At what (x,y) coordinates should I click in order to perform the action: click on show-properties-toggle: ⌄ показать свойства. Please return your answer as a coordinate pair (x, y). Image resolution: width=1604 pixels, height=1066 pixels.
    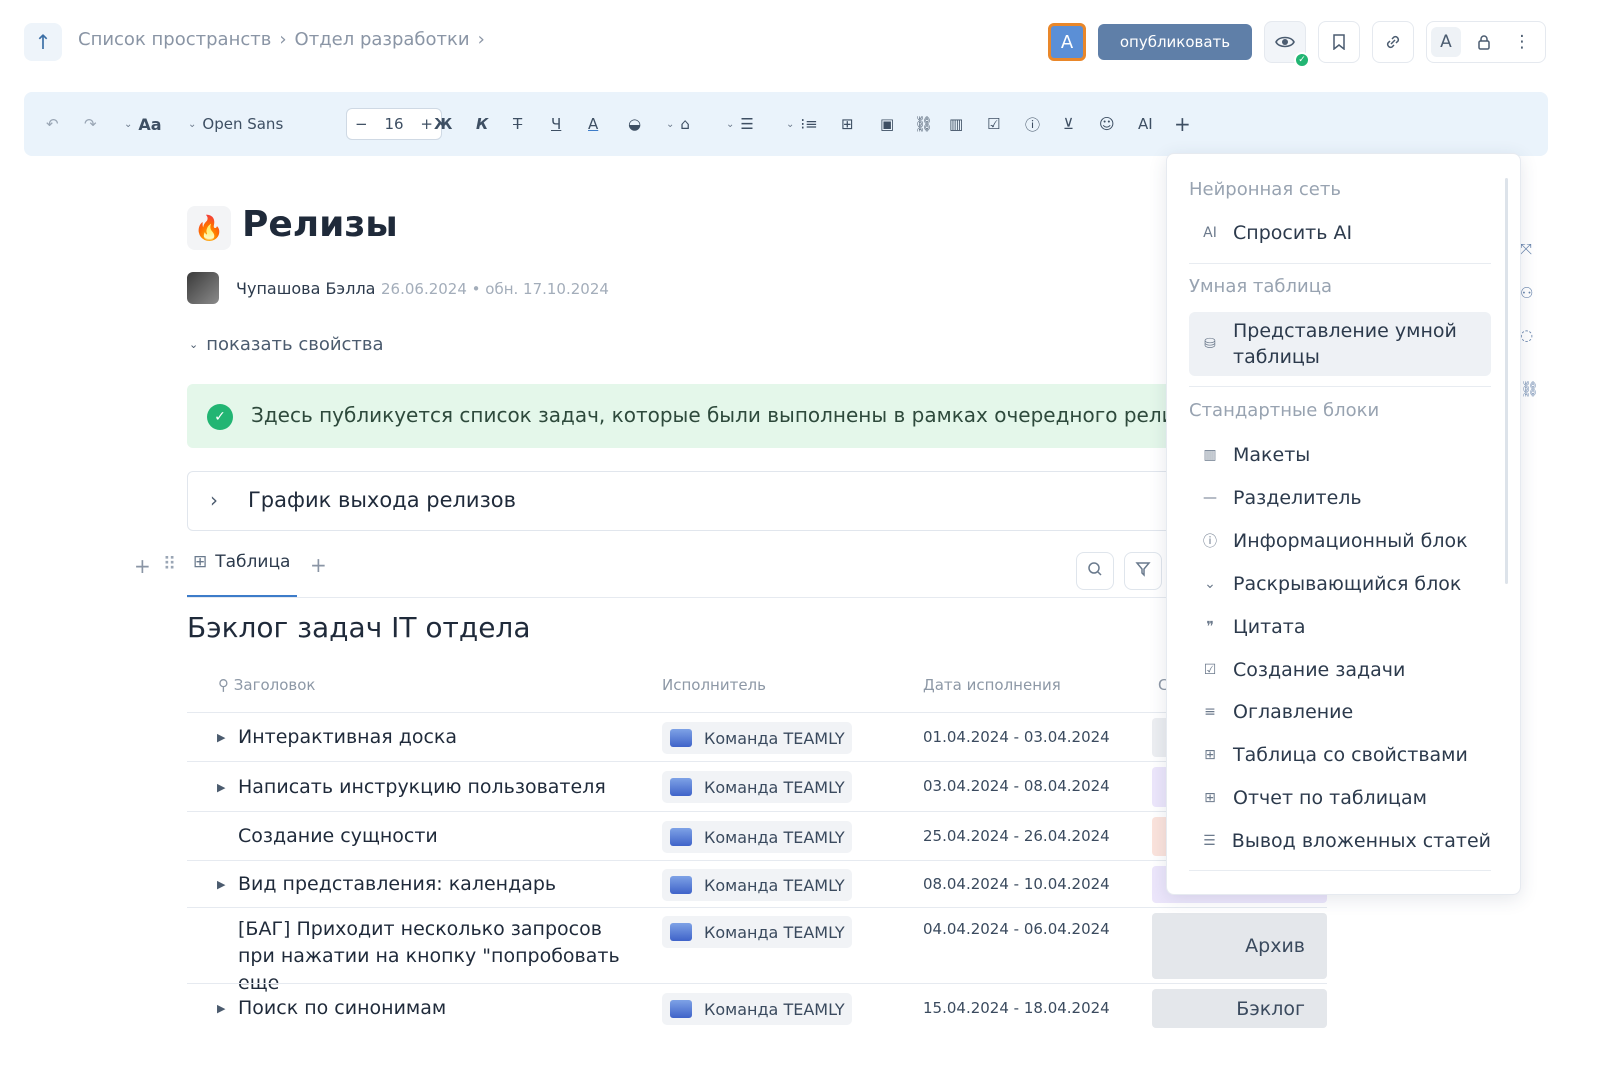
    Looking at the image, I should click on (286, 344).